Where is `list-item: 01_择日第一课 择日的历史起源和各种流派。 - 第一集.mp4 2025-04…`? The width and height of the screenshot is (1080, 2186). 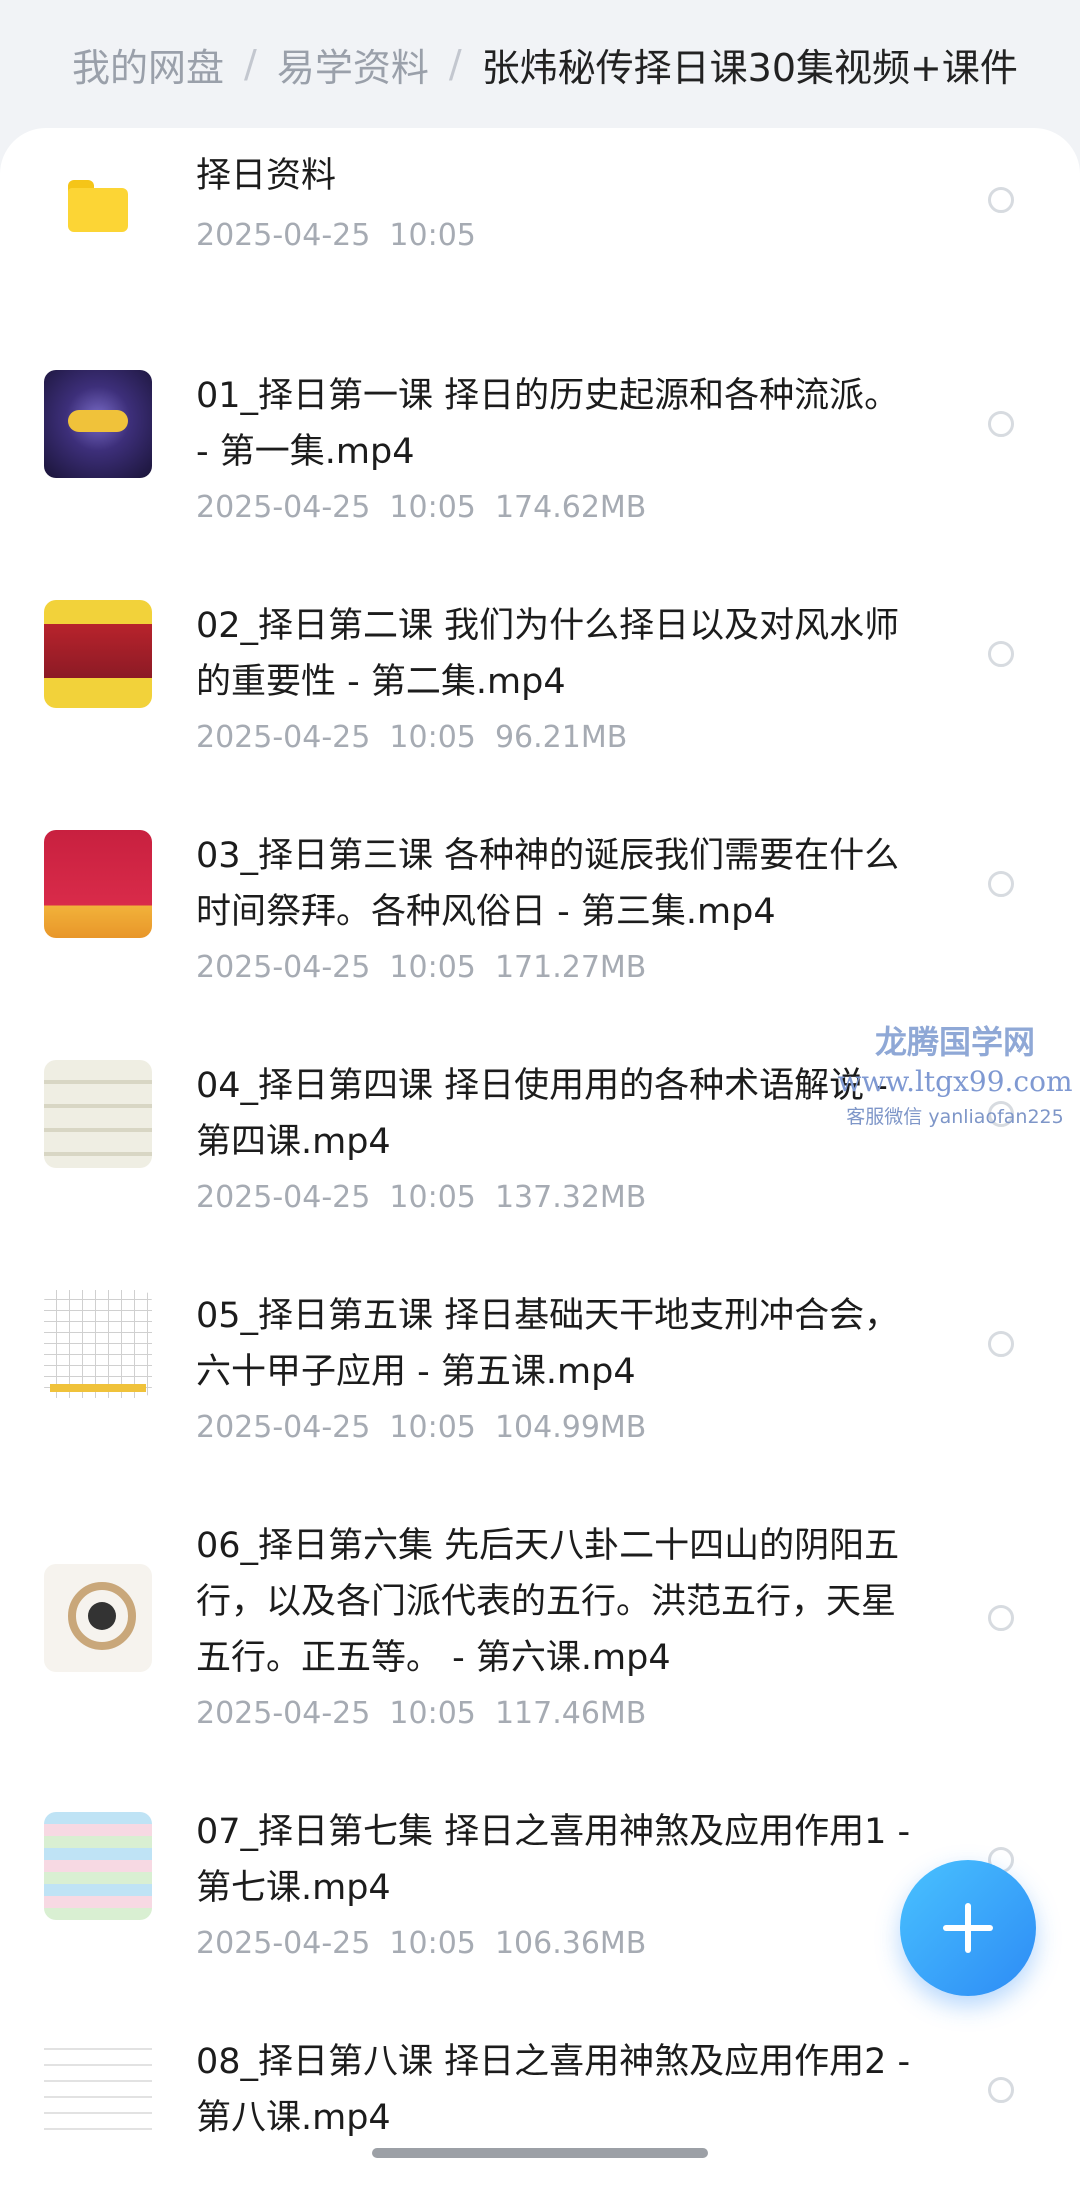 list-item: 01_择日第一课 择日的历史起源和各种流派。 - 第一集.mp4 2025-04… is located at coordinates (540, 443).